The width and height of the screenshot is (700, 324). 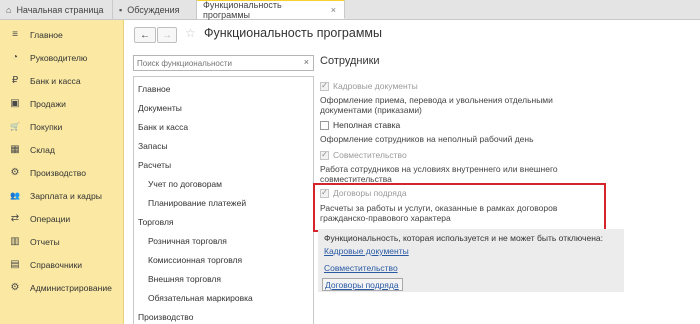 What do you see at coordinates (61, 149) in the screenshot?
I see `sidebar-item-warehouse: ▦ Склад` at bounding box center [61, 149].